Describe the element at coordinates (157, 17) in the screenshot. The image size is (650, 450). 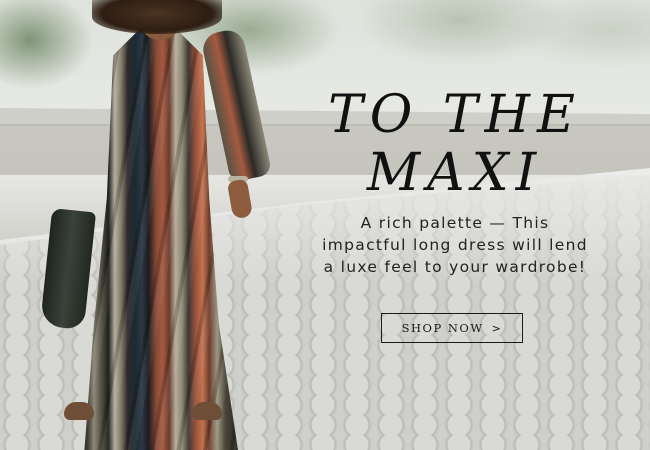
I see `model-hair` at that location.